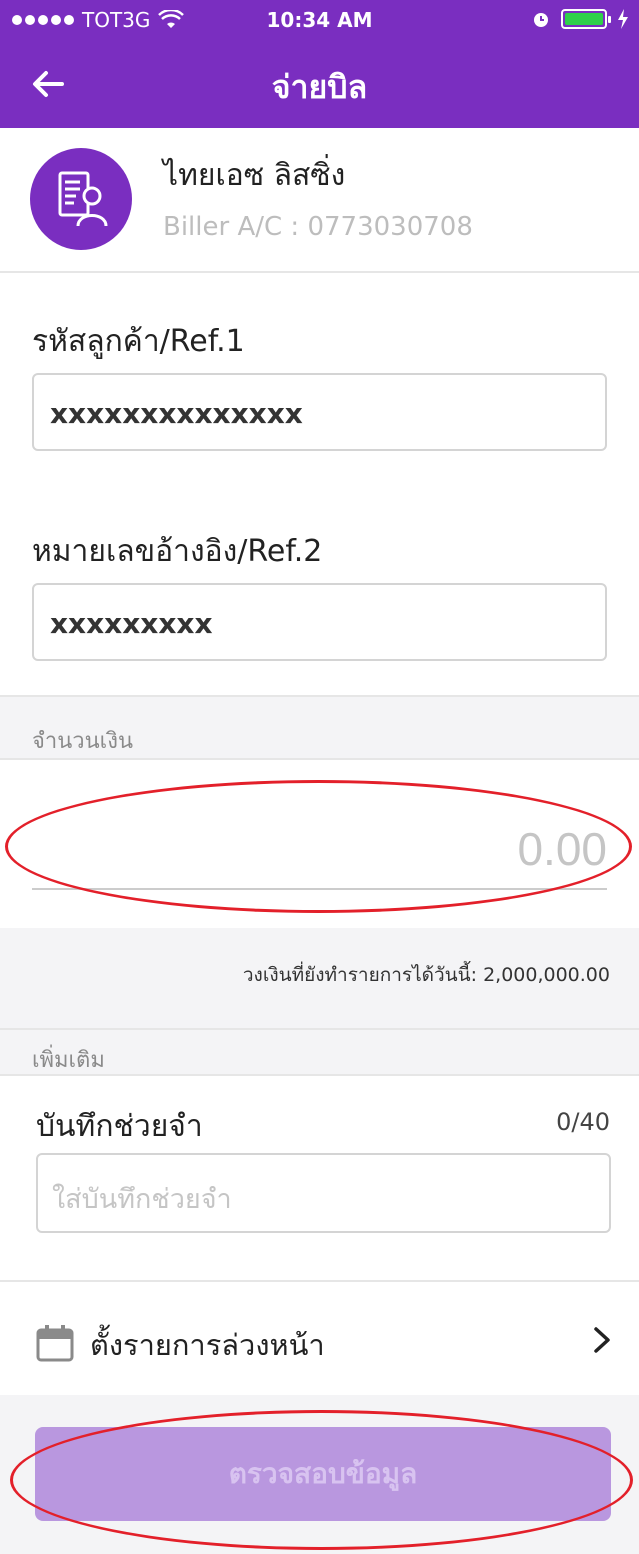  What do you see at coordinates (319, 412) in the screenshot?
I see `ref1-input: xxxxxxxxxxxxxx` at bounding box center [319, 412].